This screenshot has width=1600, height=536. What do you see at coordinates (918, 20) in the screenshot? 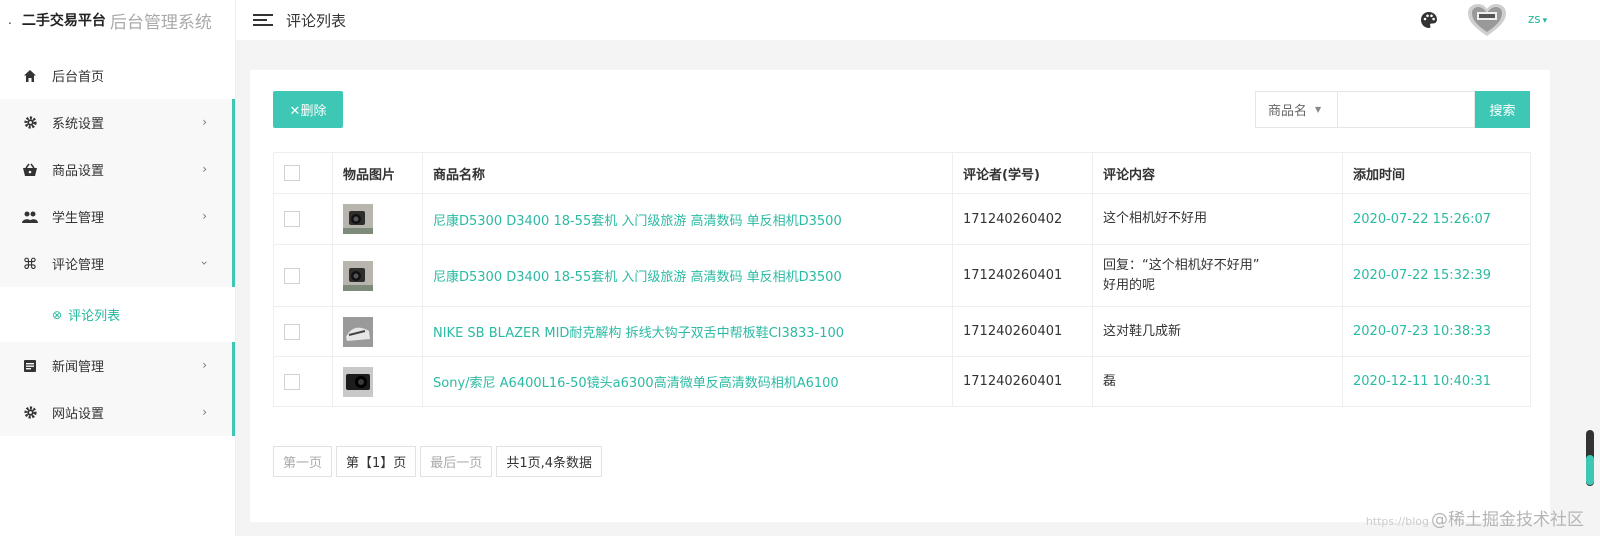
I see `top-header: 评论列表 zs ▾` at bounding box center [918, 20].